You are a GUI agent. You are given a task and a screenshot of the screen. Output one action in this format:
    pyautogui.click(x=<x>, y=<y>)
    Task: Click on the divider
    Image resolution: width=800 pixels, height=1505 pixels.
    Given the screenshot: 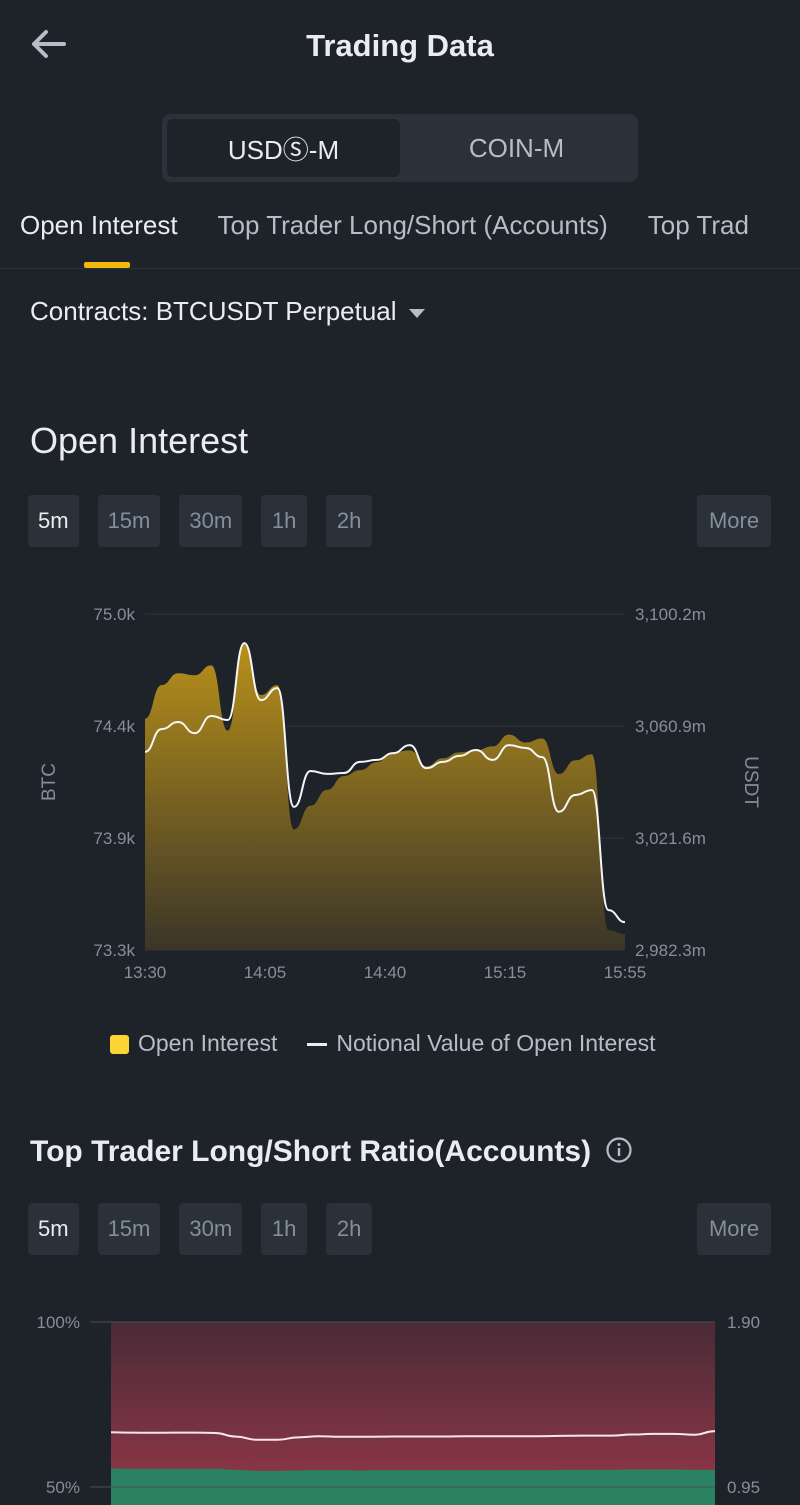 What is the action you would take?
    pyautogui.click(x=400, y=268)
    